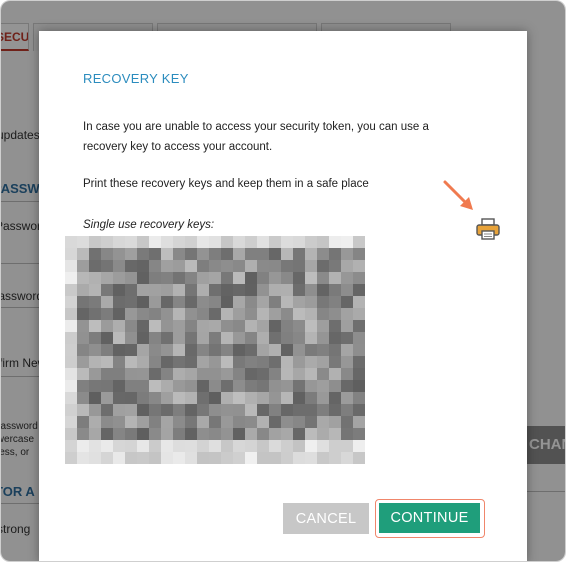  Describe the element at coordinates (488, 229) in the screenshot. I see `printer-icon` at that location.